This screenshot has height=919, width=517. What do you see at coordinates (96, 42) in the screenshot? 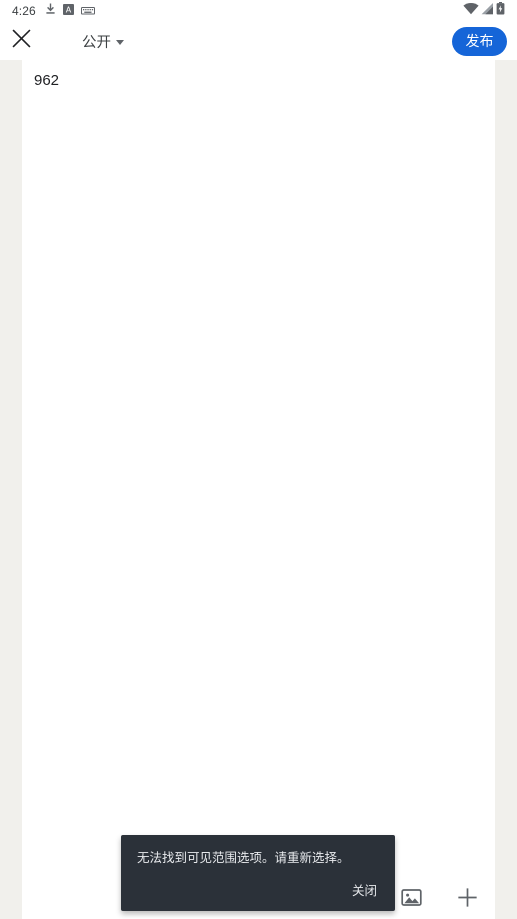
I see `visibility-selector-label: 公开` at bounding box center [96, 42].